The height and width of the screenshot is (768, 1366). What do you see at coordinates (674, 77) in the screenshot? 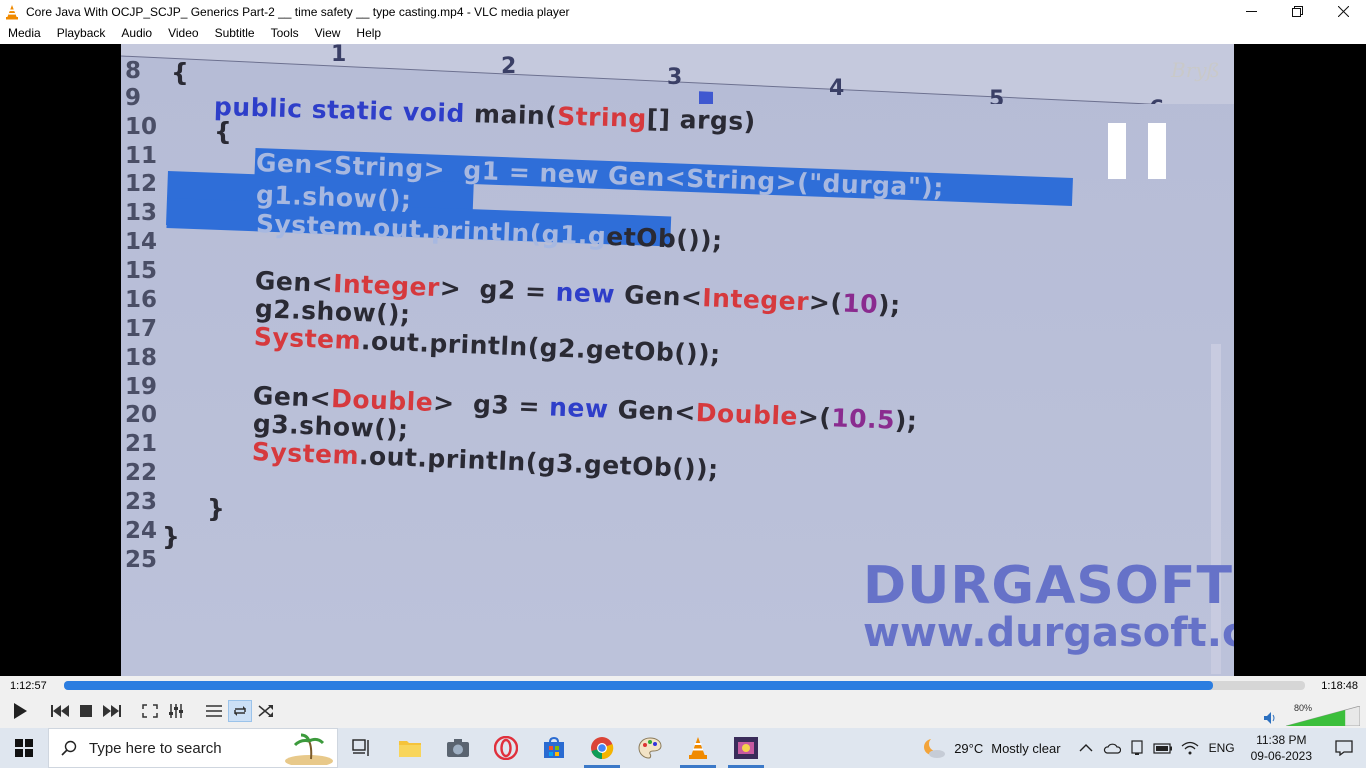
I see `ruler-tick-3: 3` at bounding box center [674, 77].